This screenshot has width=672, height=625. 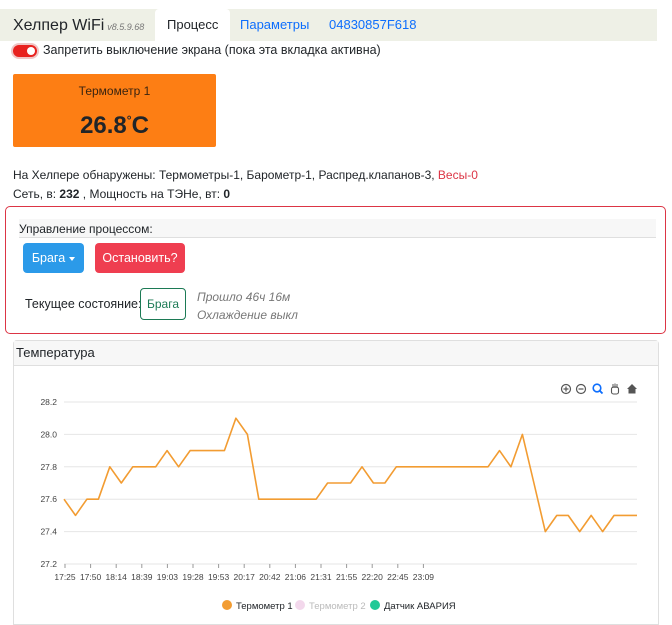 I want to click on x-tick-label: 18:14, so click(x=117, y=577).